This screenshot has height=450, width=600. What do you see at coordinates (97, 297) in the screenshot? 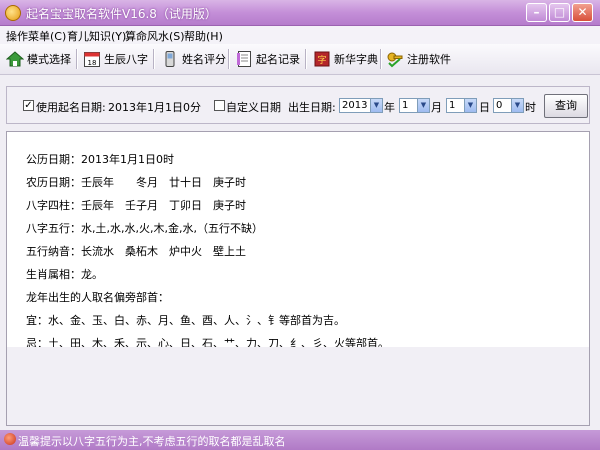
I see `result-line: 龙年出生的人取名偏旁部首：` at bounding box center [97, 297].